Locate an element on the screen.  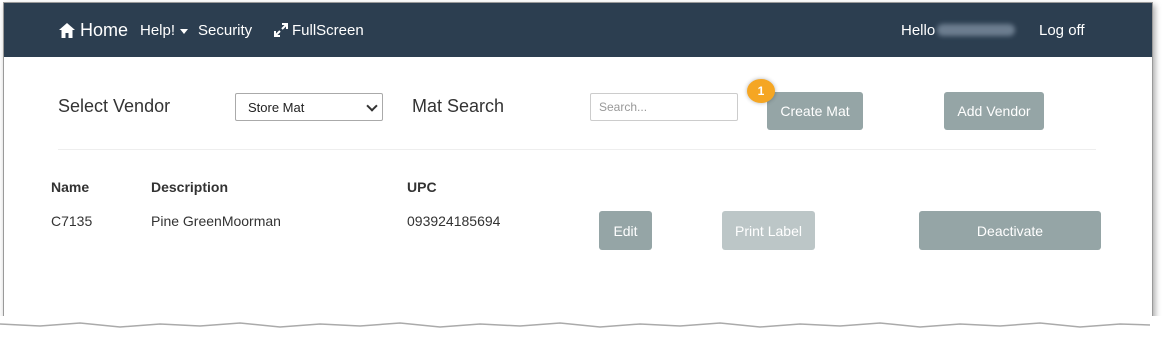
deactivate-button: Deactivate is located at coordinates (1010, 230).